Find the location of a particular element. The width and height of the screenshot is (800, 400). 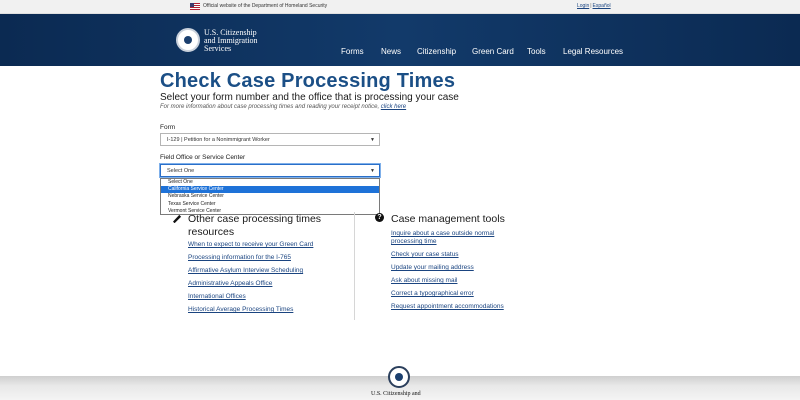

typo-correction-link: Correct a typographical error is located at coordinates (432, 294).